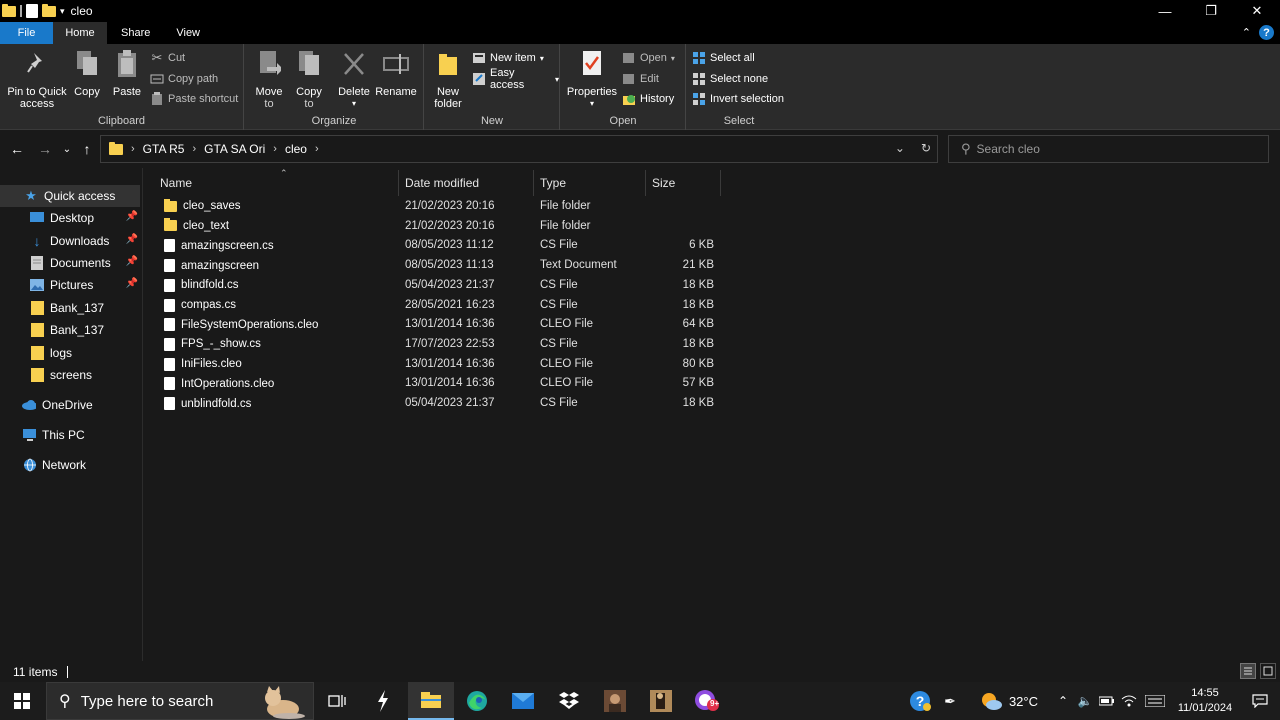  Describe the element at coordinates (1107, 701) in the screenshot. I see `battery-icon` at that location.